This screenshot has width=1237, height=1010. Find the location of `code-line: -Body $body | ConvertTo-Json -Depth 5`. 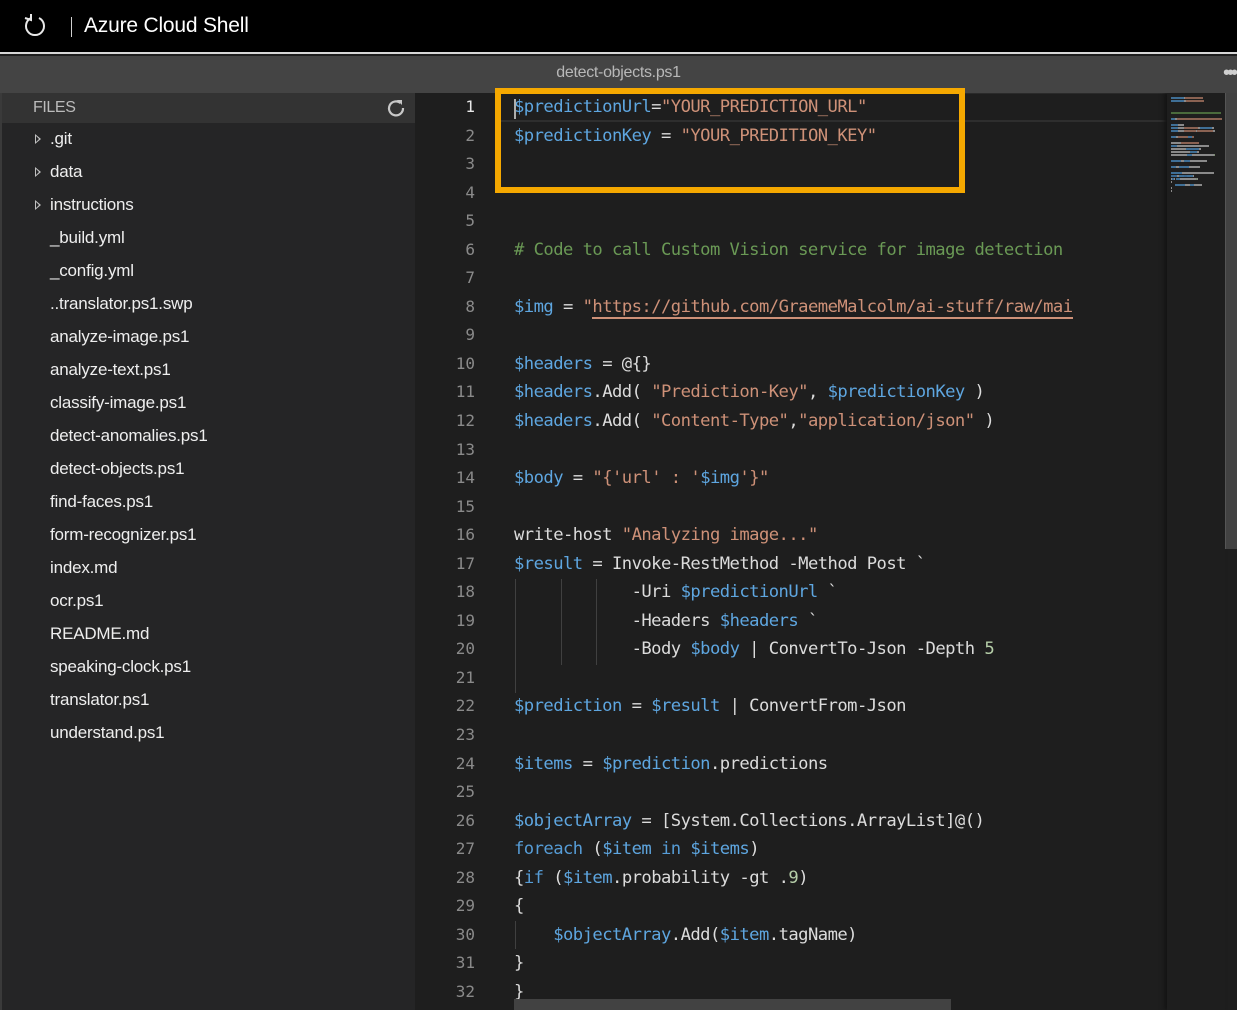

code-line: -Body $body | ConvertTo-Json -Depth 5 is located at coordinates (841, 649).